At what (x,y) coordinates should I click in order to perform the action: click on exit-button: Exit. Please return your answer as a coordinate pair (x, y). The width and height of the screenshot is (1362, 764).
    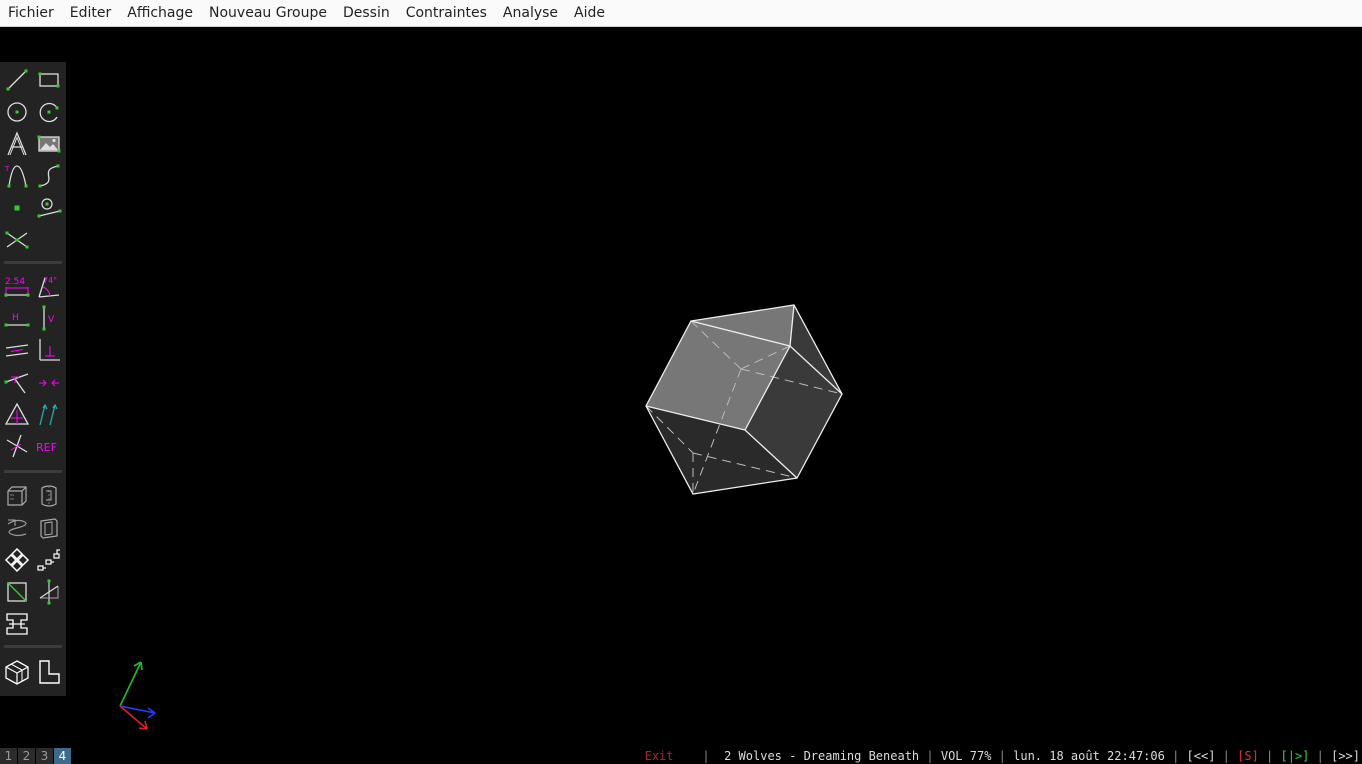
    Looking at the image, I should click on (659, 756).